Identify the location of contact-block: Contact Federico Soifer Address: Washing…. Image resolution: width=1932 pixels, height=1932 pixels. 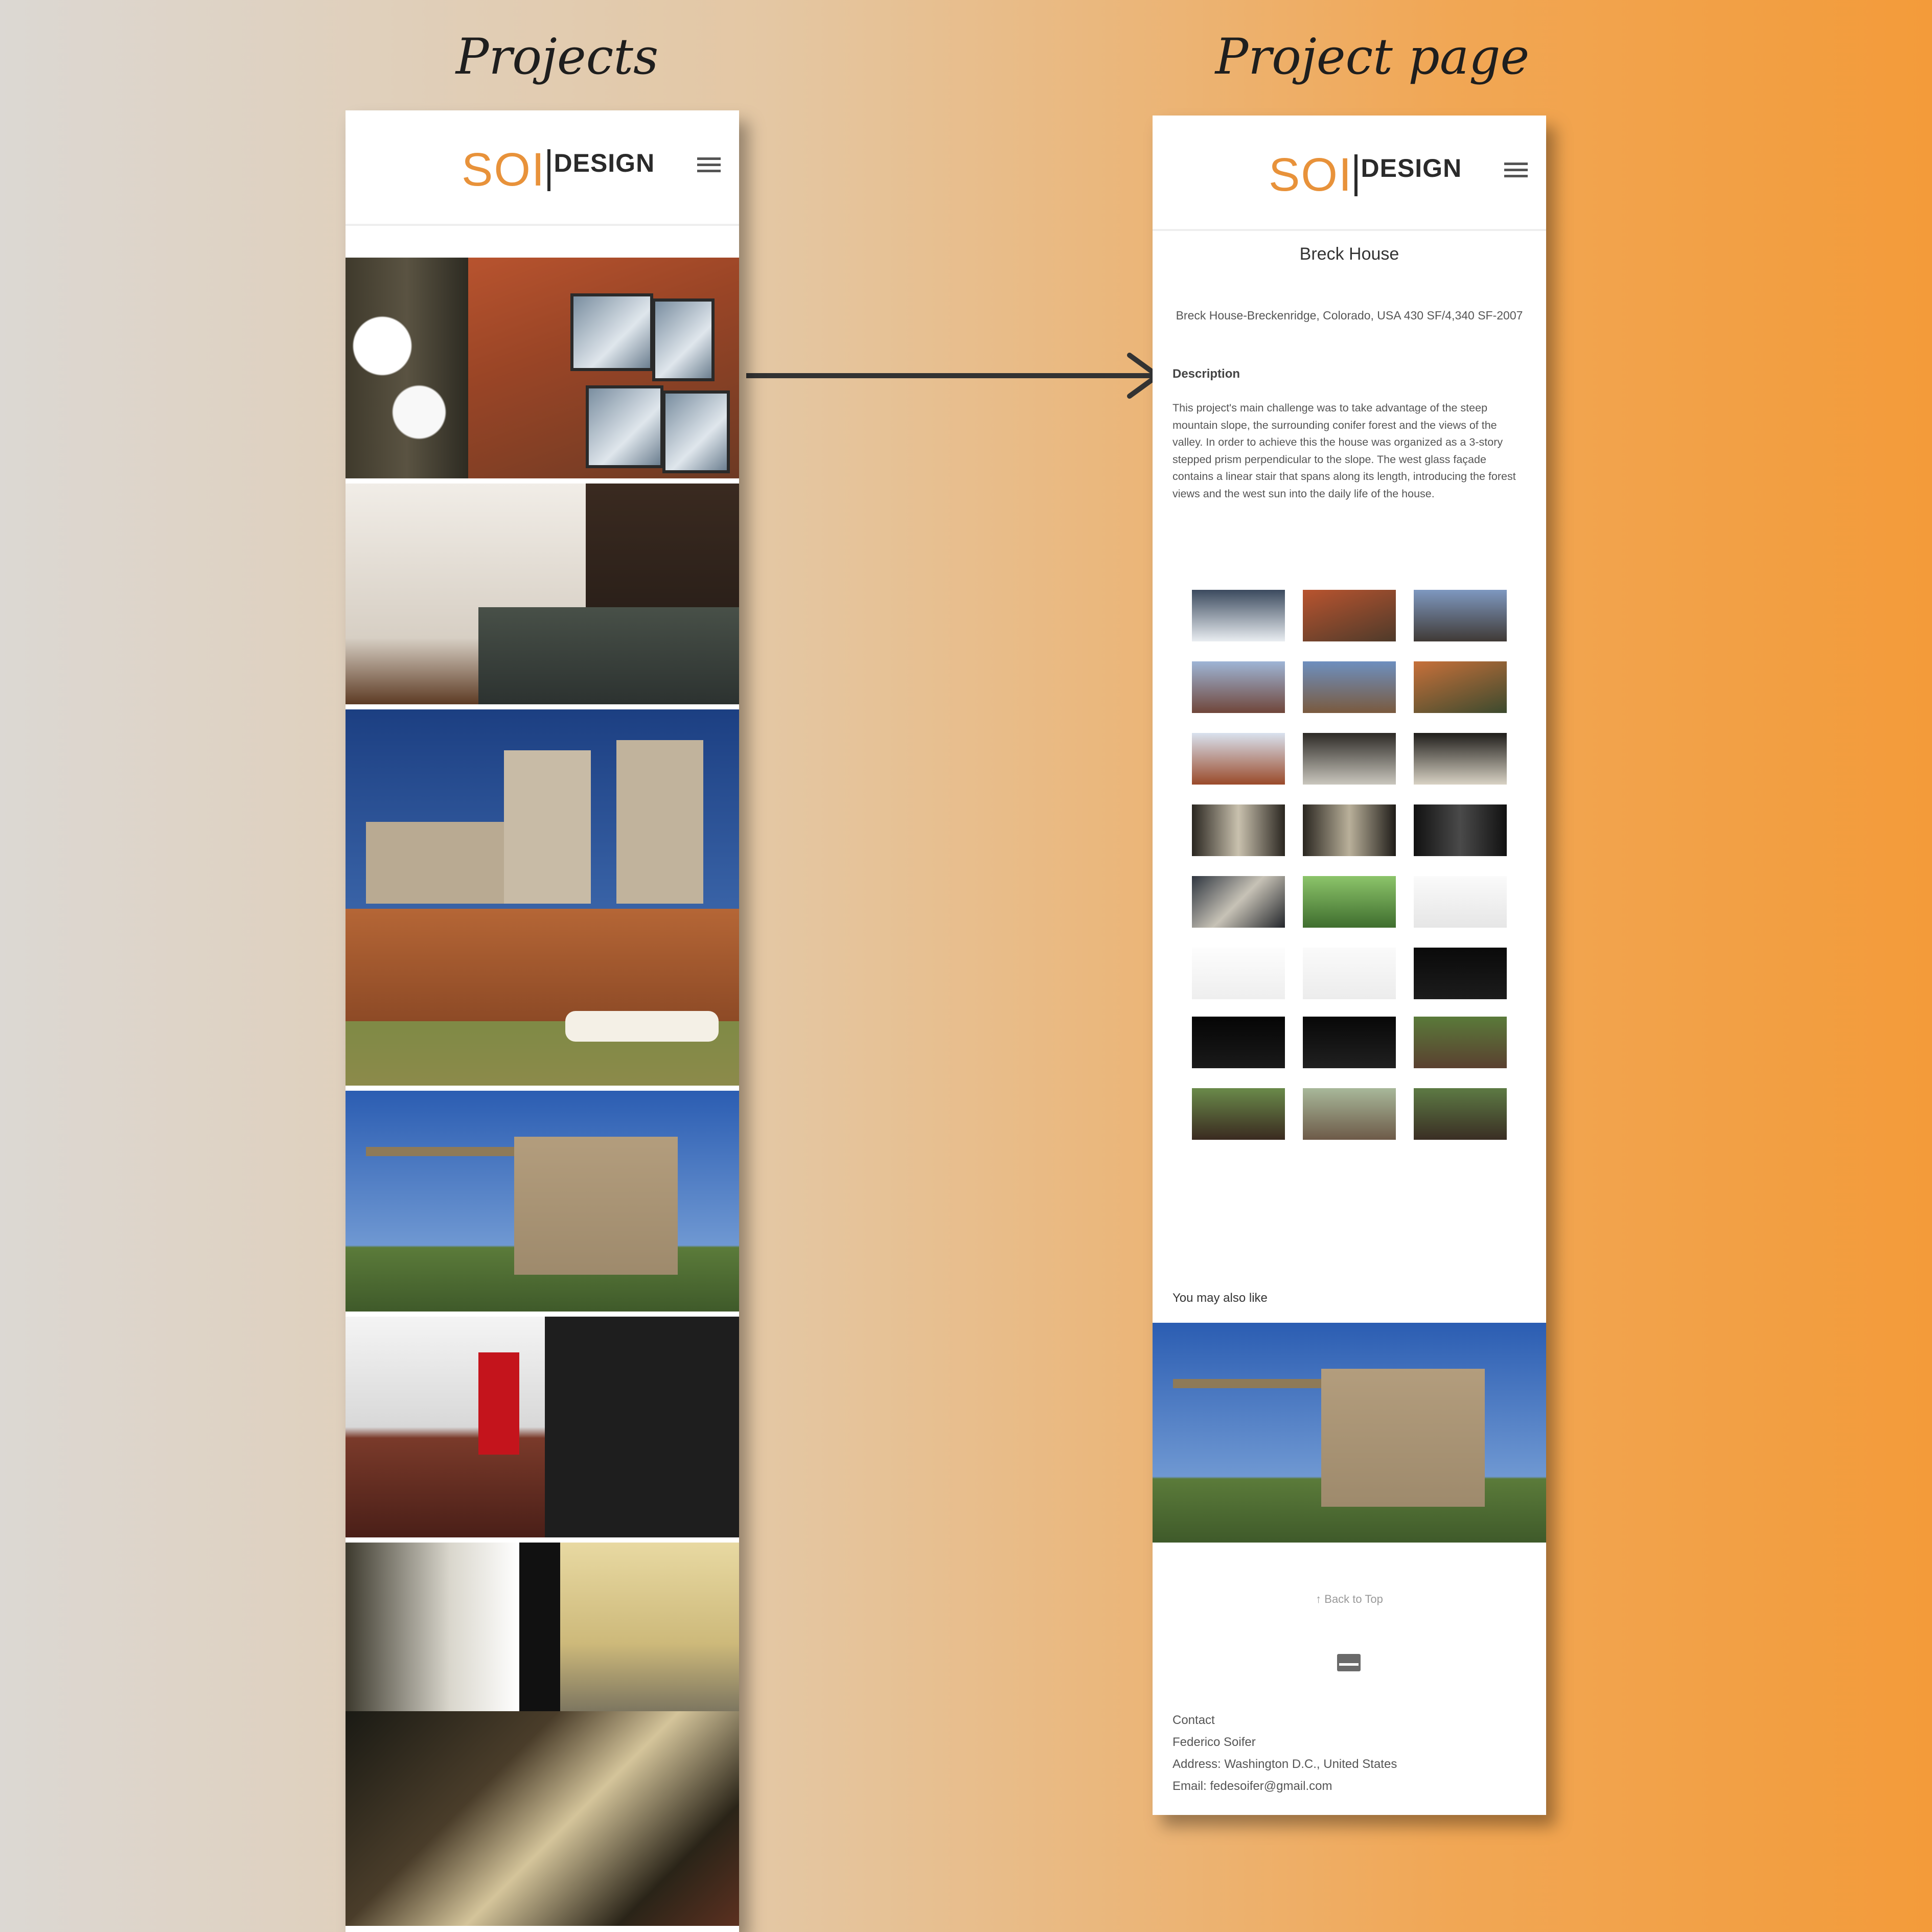
(1284, 1753).